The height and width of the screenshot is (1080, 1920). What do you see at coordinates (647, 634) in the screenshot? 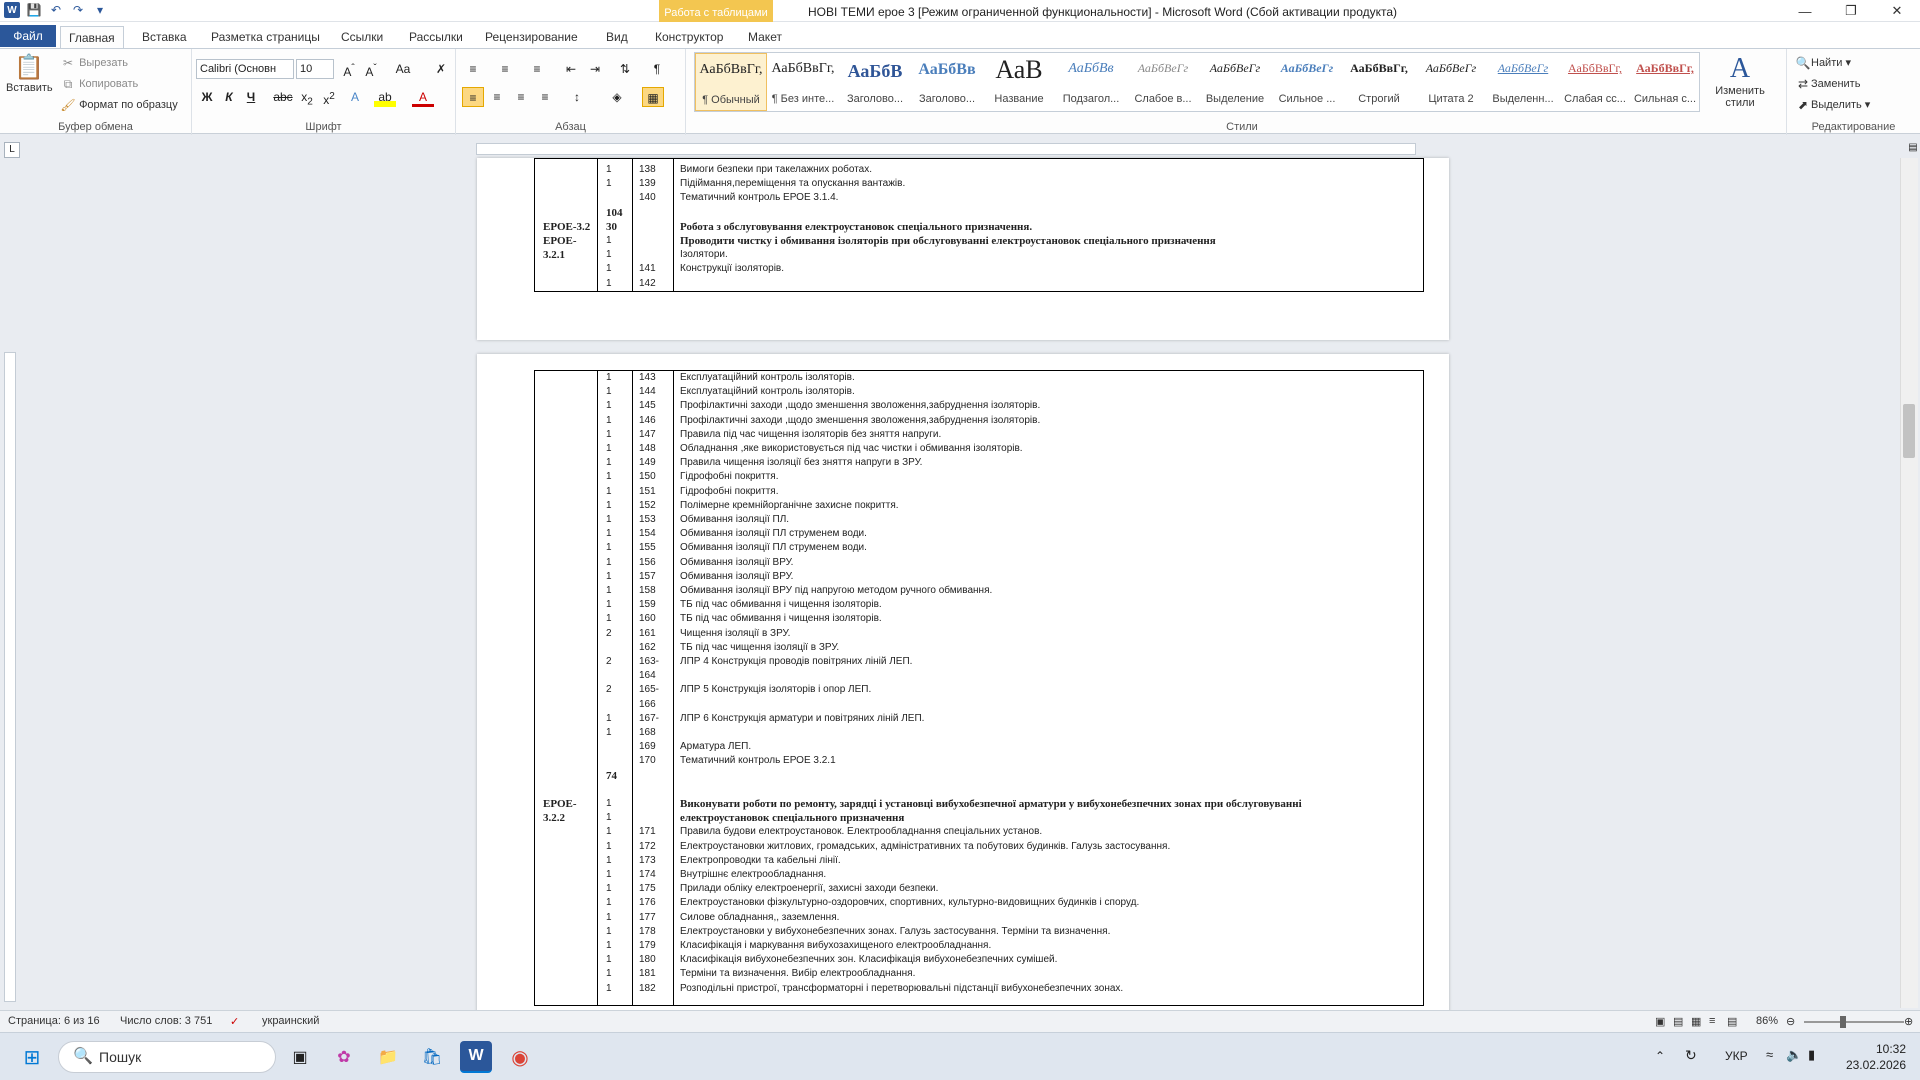
I see `table-cell-c3: 161` at bounding box center [647, 634].